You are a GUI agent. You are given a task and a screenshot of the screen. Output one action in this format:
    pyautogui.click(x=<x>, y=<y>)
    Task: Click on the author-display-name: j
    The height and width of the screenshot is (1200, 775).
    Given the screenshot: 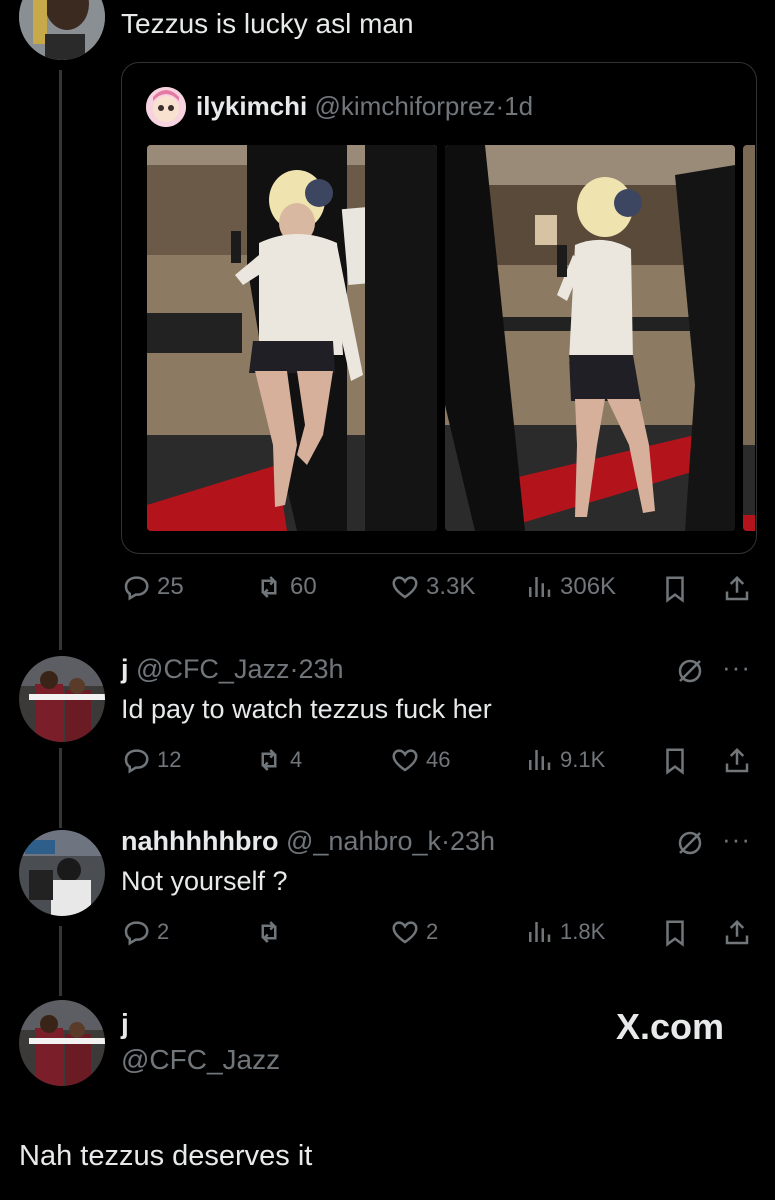 What is the action you would take?
    pyautogui.click(x=125, y=1024)
    